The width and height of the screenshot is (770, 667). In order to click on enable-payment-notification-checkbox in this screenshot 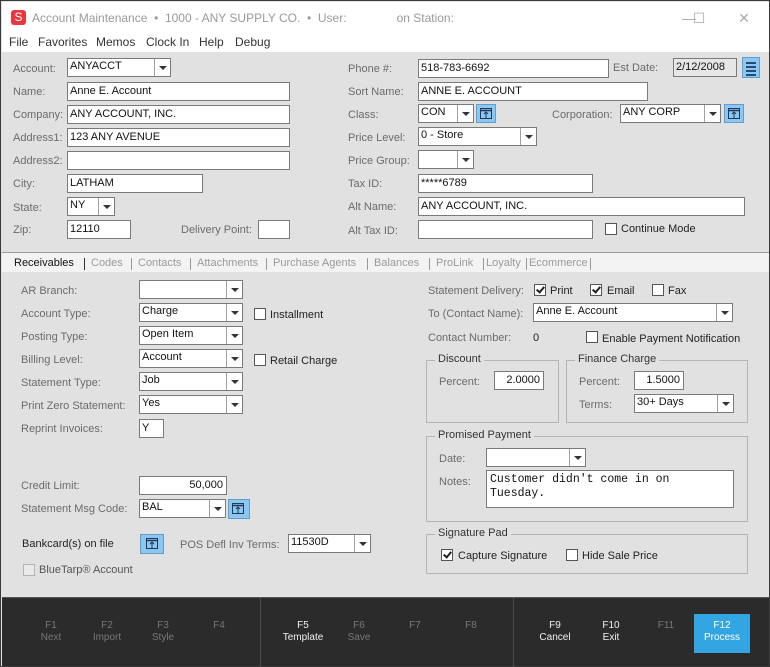, I will do `click(592, 337)`.